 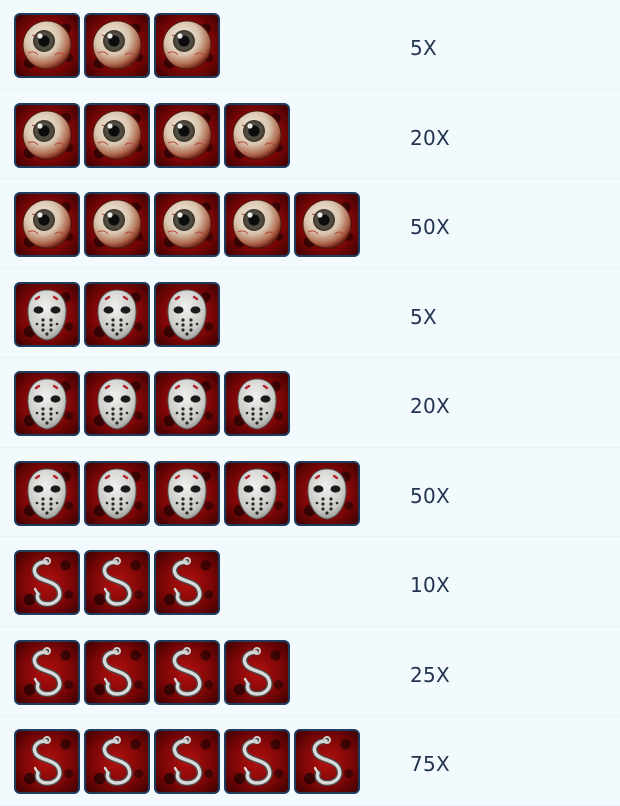 What do you see at coordinates (310, 582) in the screenshot?
I see `paytable-row: 10X` at bounding box center [310, 582].